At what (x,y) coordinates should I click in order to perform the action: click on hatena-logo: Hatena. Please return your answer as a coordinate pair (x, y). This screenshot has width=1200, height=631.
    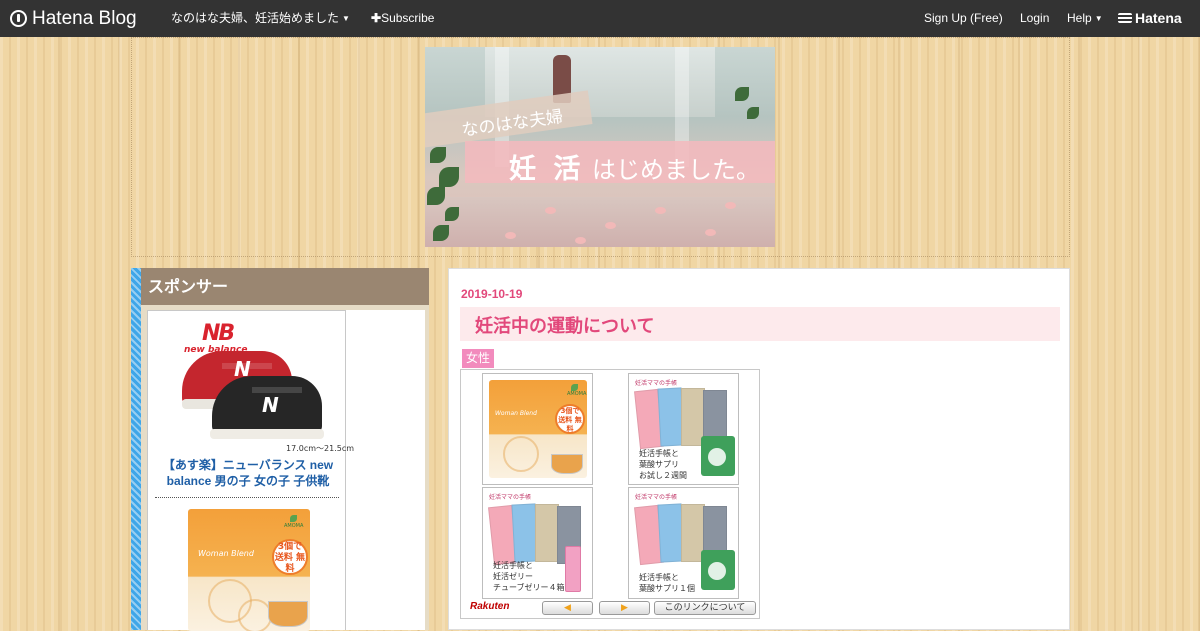
    Looking at the image, I should click on (1150, 18).